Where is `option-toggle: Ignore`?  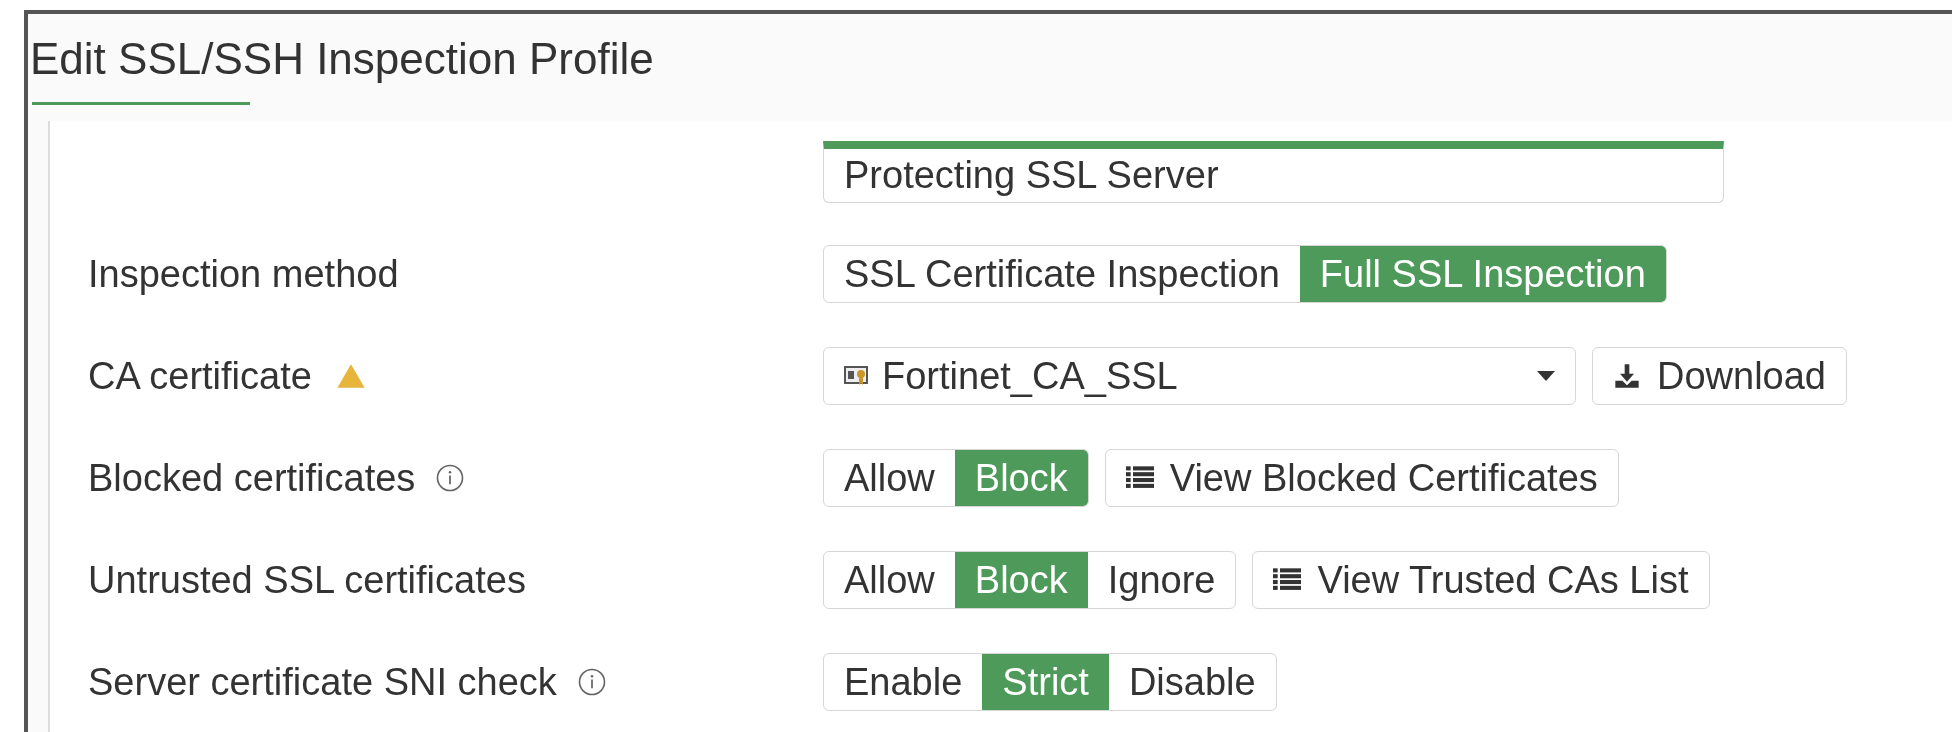
option-toggle: Ignore is located at coordinates (1161, 580).